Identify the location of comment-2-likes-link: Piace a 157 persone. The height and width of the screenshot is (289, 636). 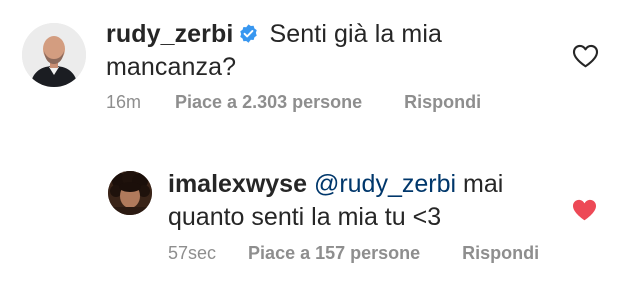
(334, 253).